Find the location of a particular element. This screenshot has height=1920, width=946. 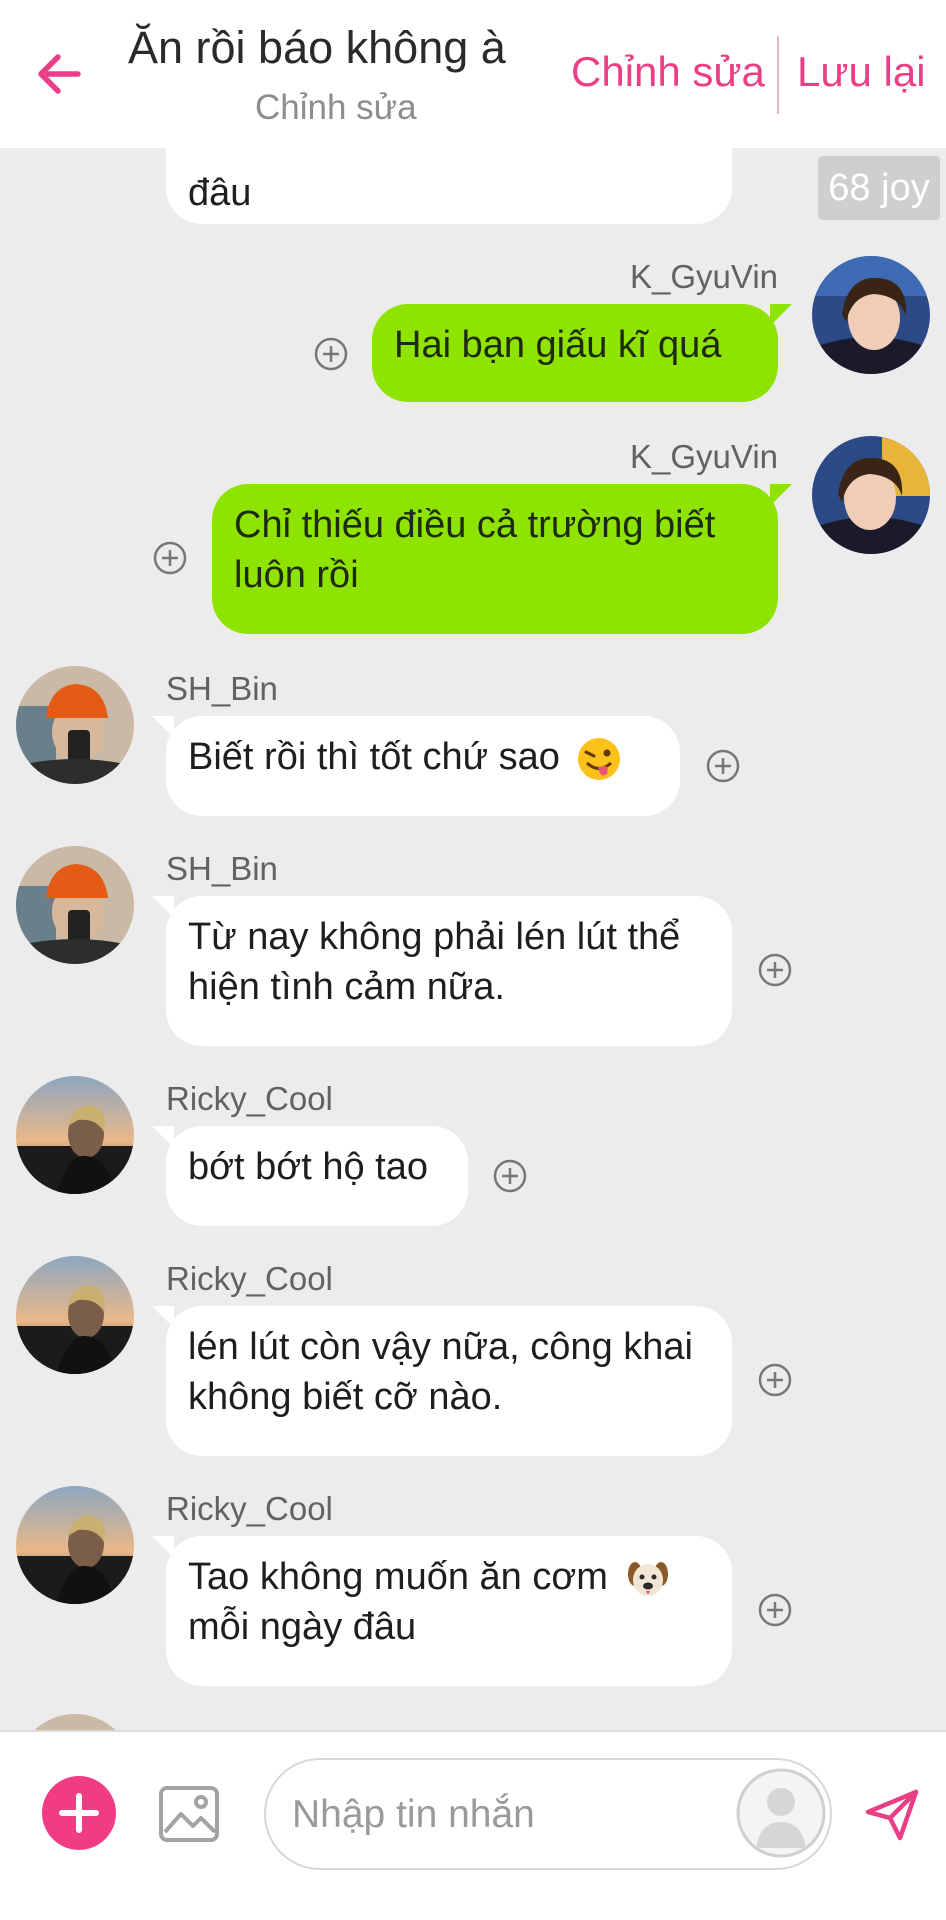

message-bubble: Biết rồi thì tốt chứ sao is located at coordinates (416, 766).